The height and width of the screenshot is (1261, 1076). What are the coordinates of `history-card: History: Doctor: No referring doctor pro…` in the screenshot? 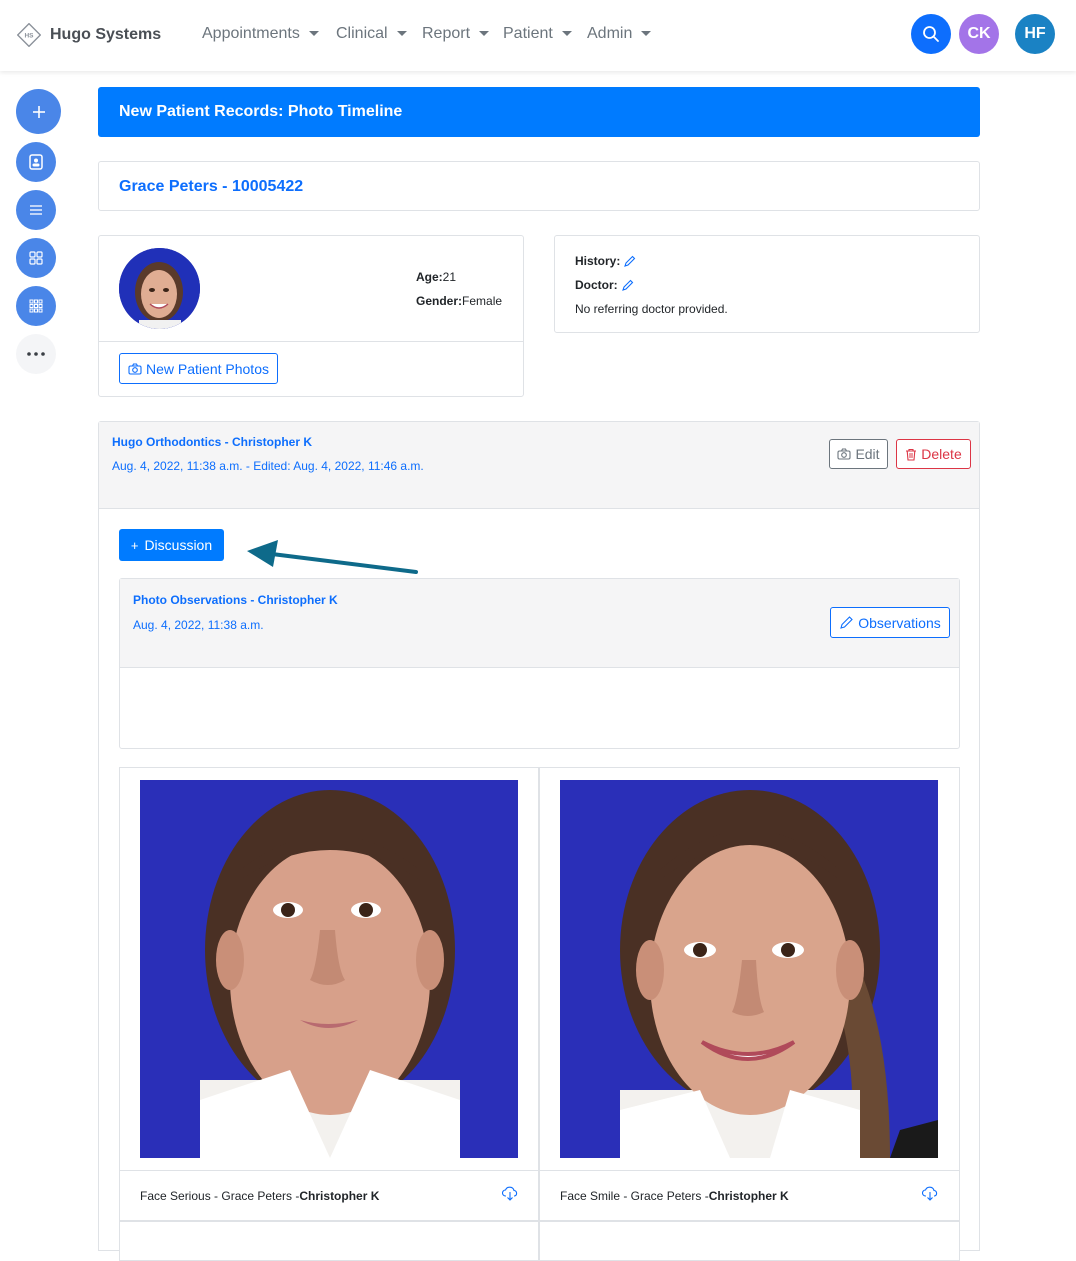 It's located at (767, 284).